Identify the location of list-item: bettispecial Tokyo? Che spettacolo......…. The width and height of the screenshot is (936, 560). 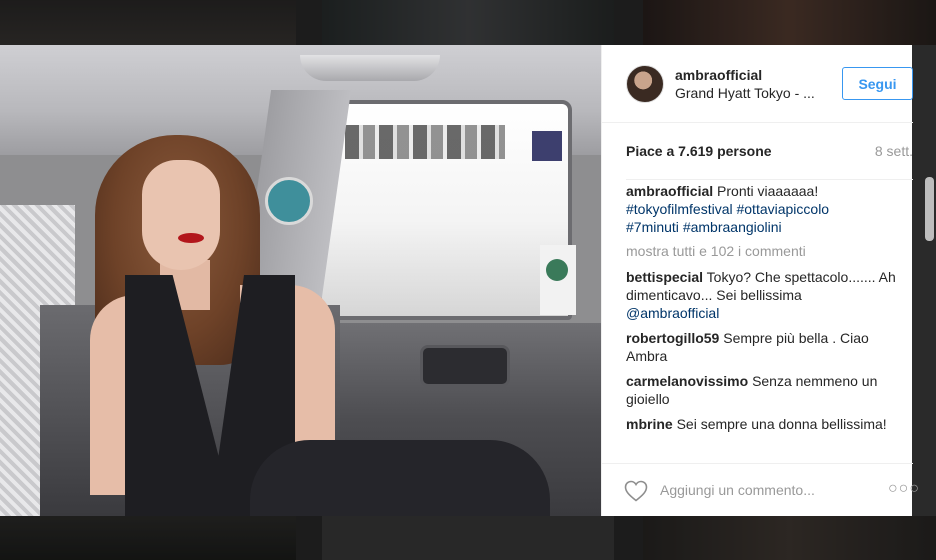
(769, 295).